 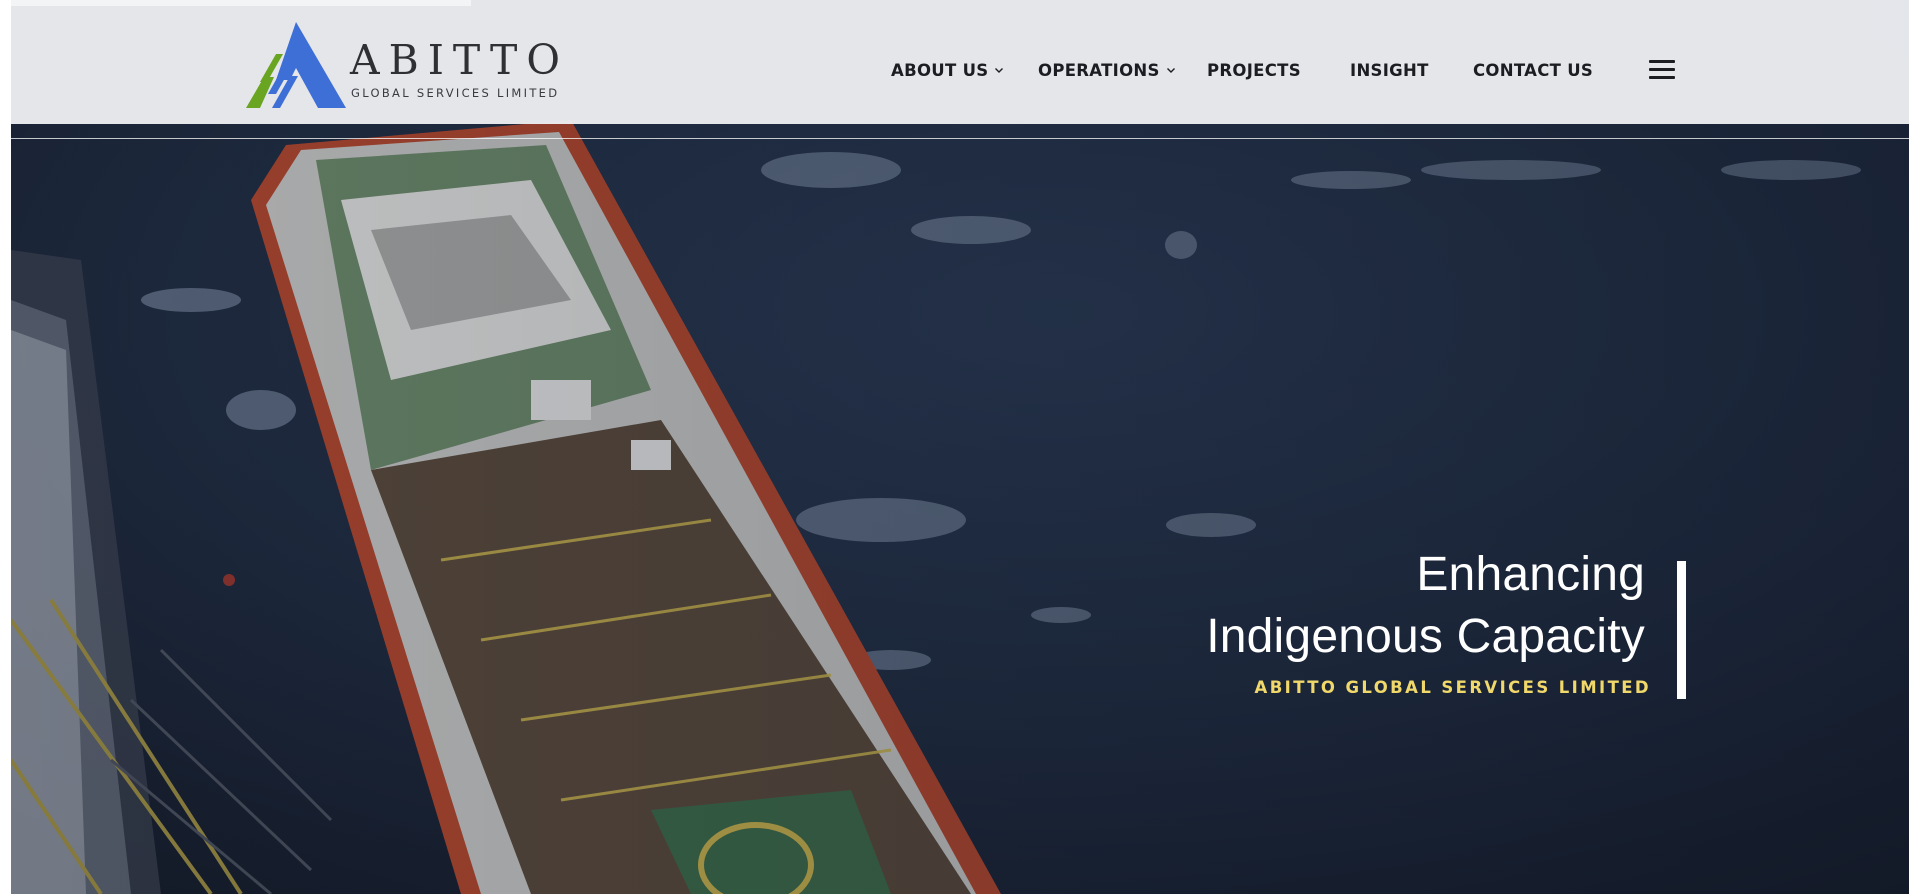 I want to click on nav-label: CONTACT US, so click(x=1533, y=70).